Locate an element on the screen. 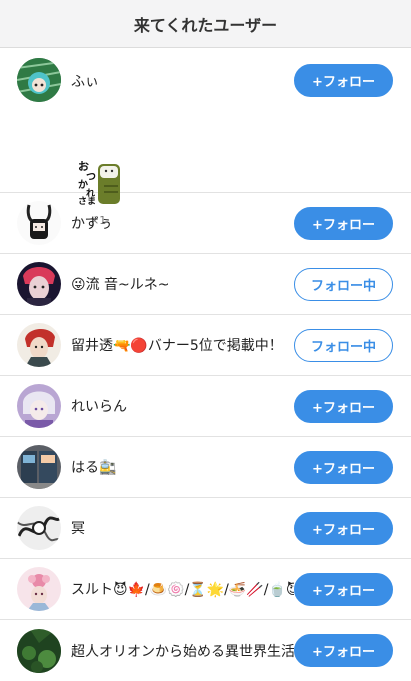 The width and height of the screenshot is (411, 681). page-title: 来てくれたユーザー is located at coordinates (205, 24).